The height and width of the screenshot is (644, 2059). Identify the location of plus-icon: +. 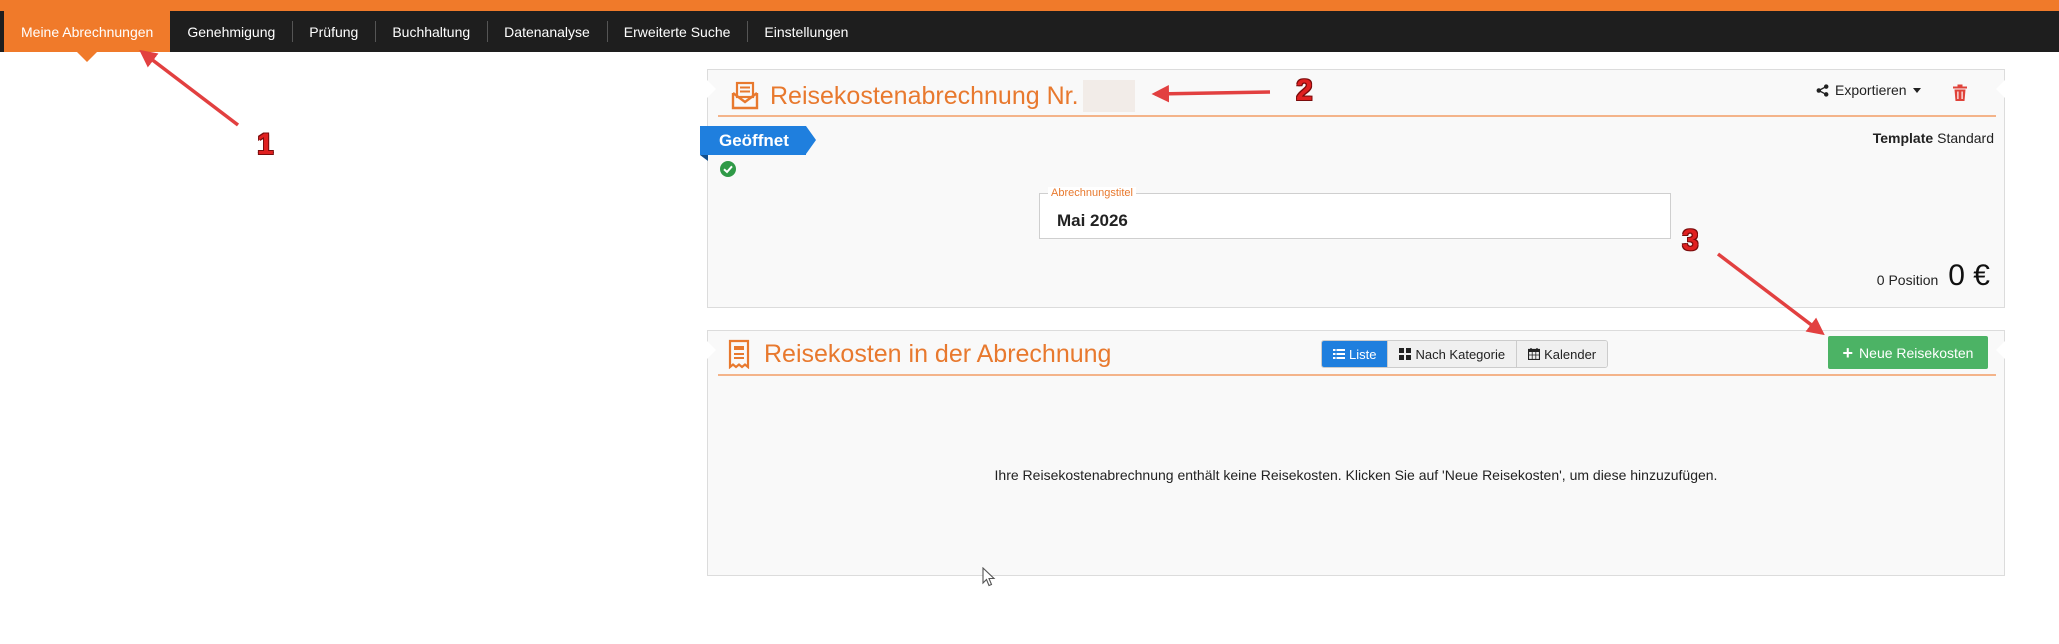
(1848, 352).